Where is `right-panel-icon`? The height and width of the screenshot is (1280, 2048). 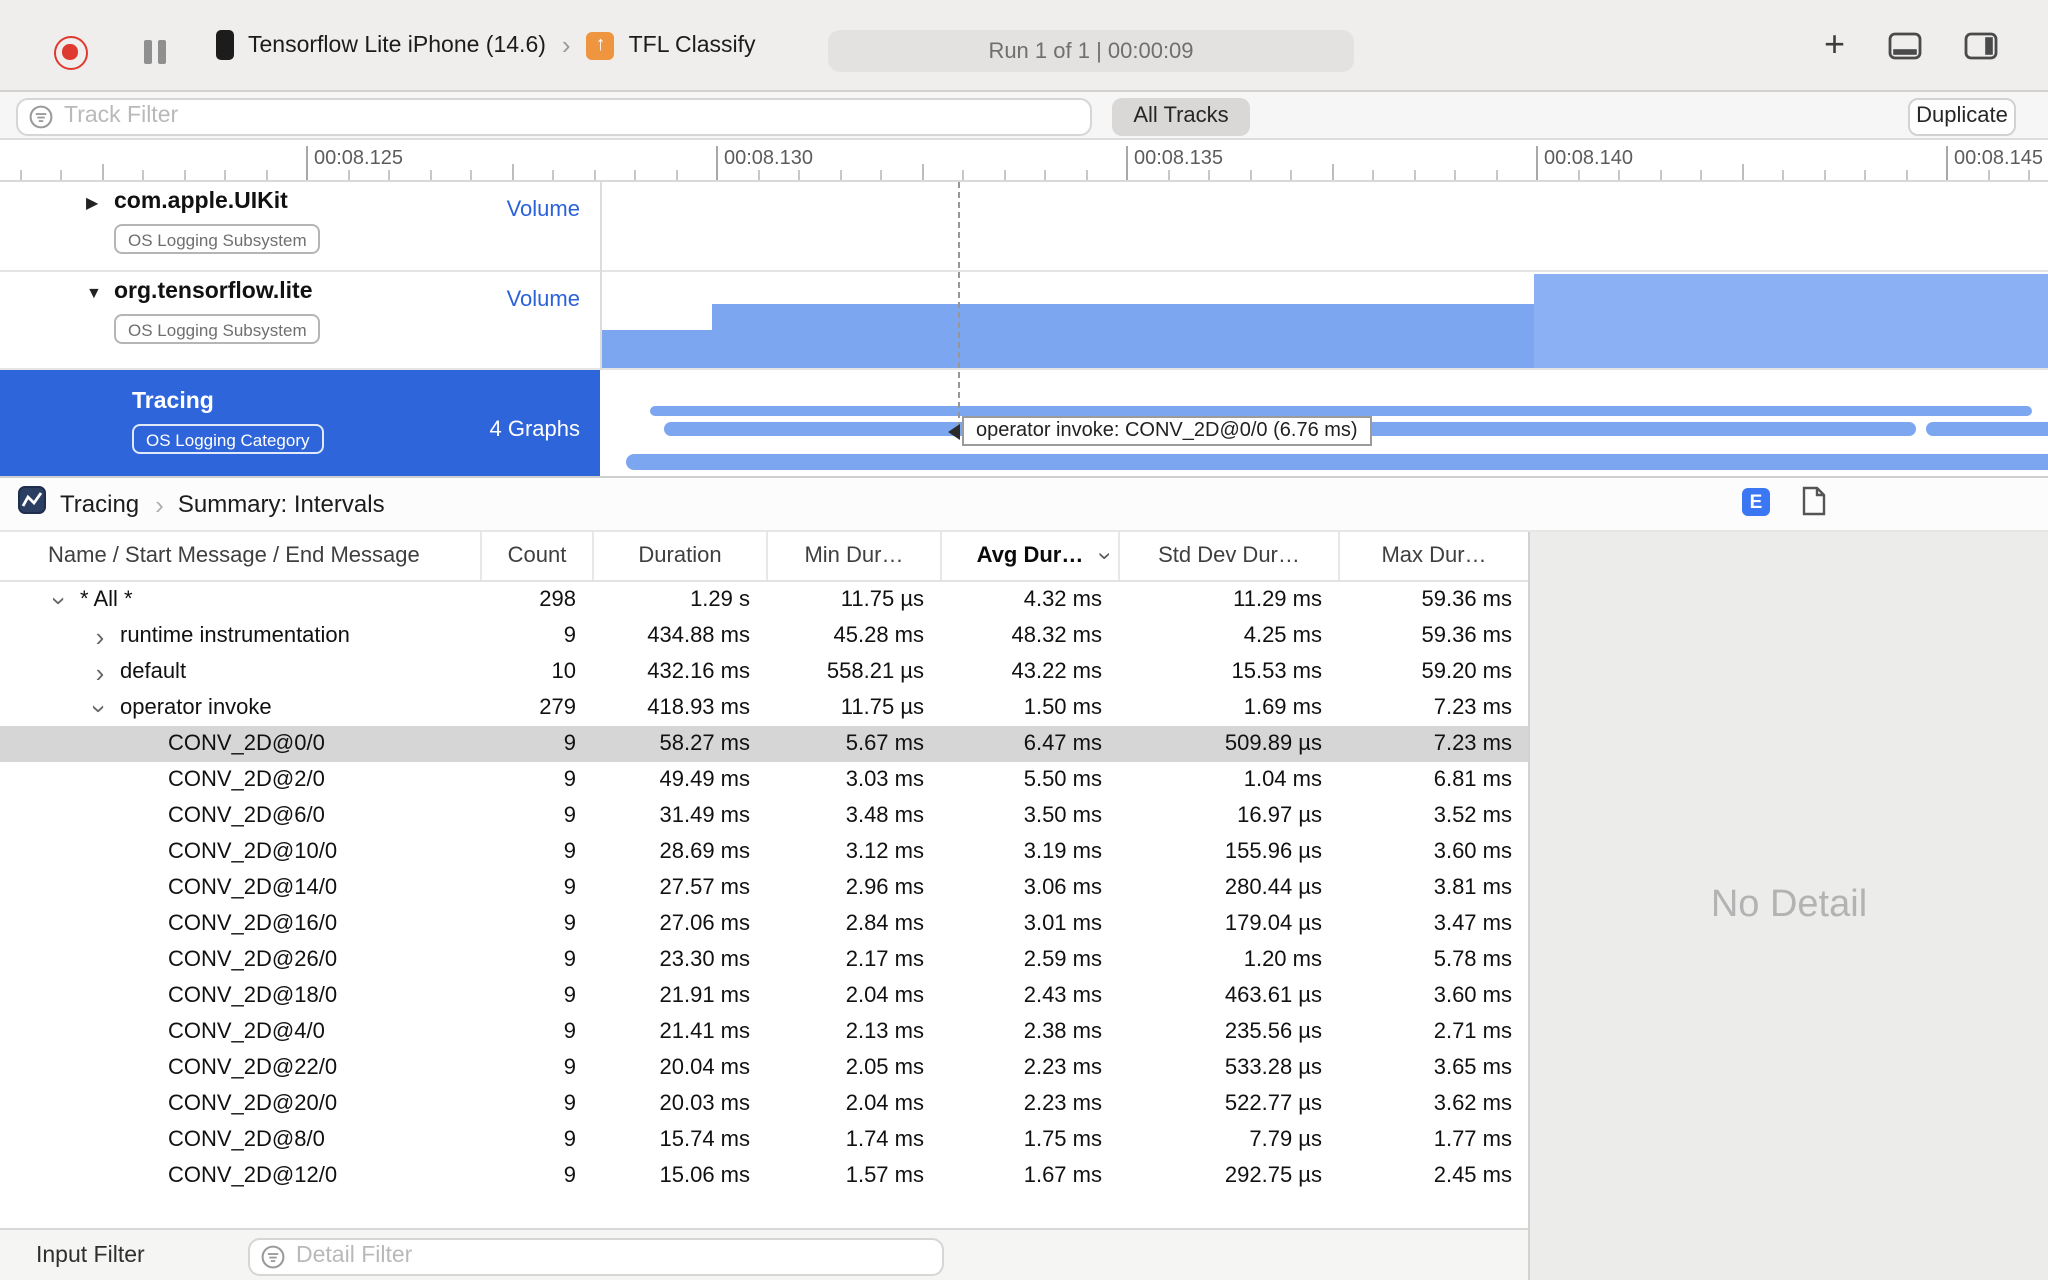 right-panel-icon is located at coordinates (1981, 46).